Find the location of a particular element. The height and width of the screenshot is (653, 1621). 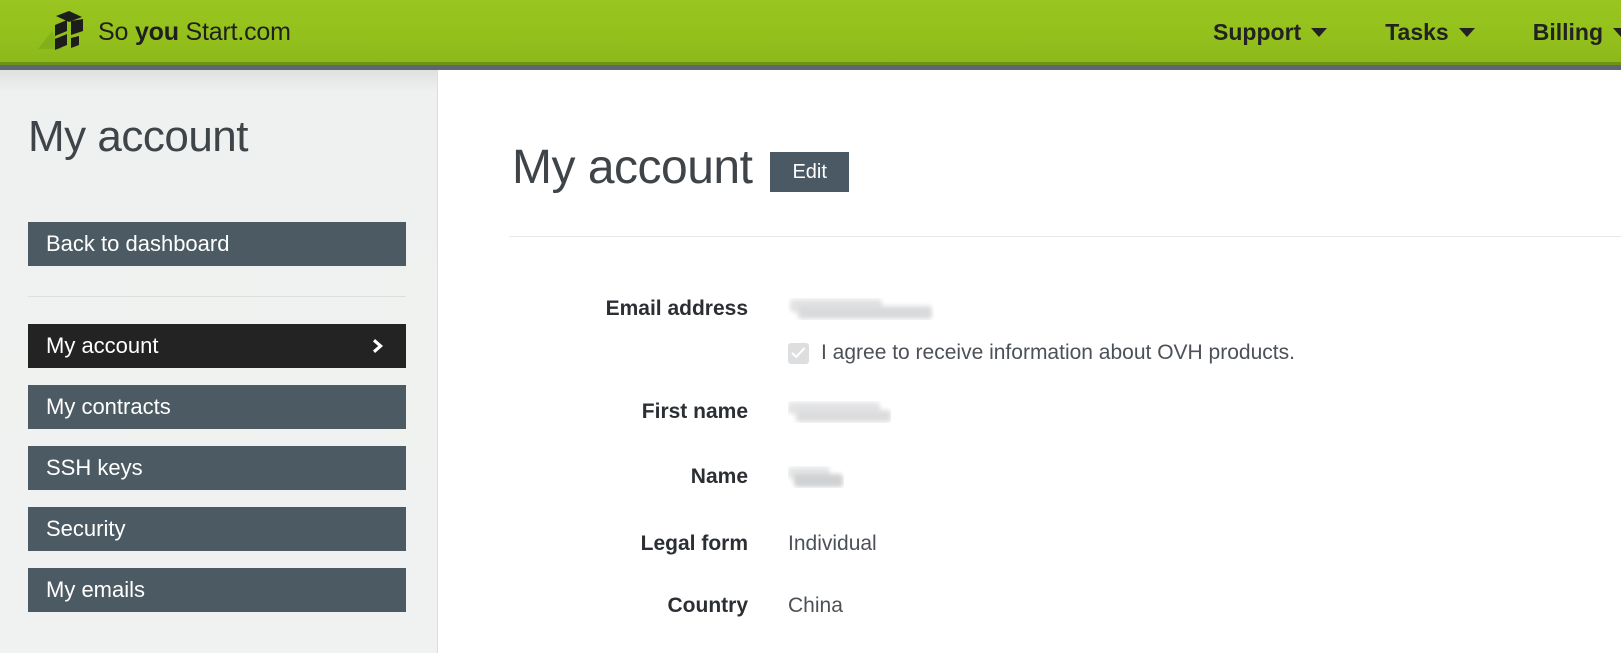

sidebar-item-my-emails: My emails is located at coordinates (217, 590).